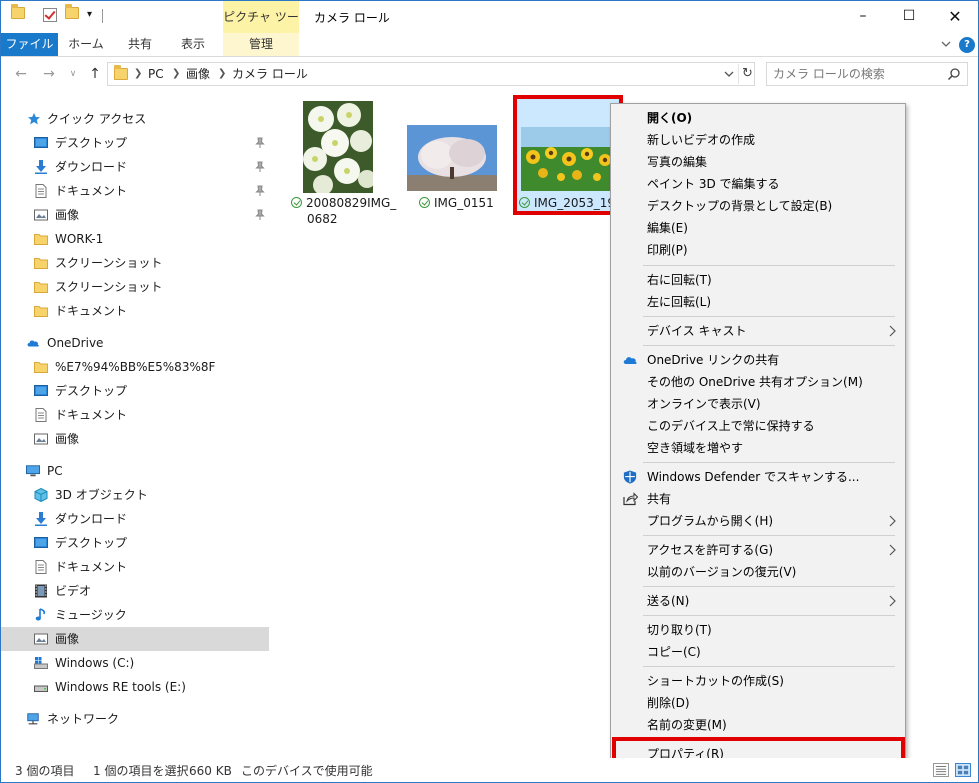 The image size is (979, 783). What do you see at coordinates (758, 162) in the screenshot?
I see `menu-item-edit-photo: 写真の編集` at bounding box center [758, 162].